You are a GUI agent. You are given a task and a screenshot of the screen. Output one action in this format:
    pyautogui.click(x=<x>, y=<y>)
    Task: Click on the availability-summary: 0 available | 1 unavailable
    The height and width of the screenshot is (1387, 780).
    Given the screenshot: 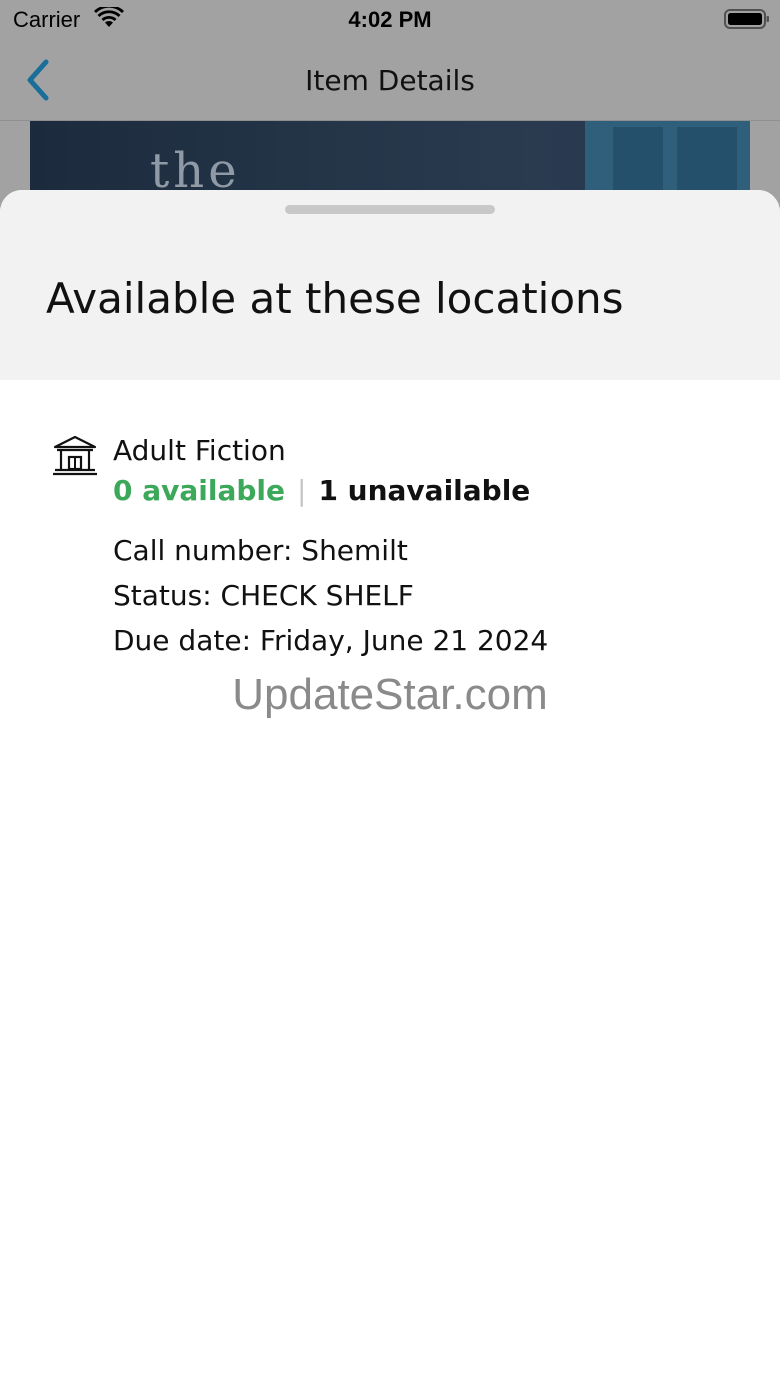 What is the action you would take?
    pyautogui.click(x=321, y=490)
    